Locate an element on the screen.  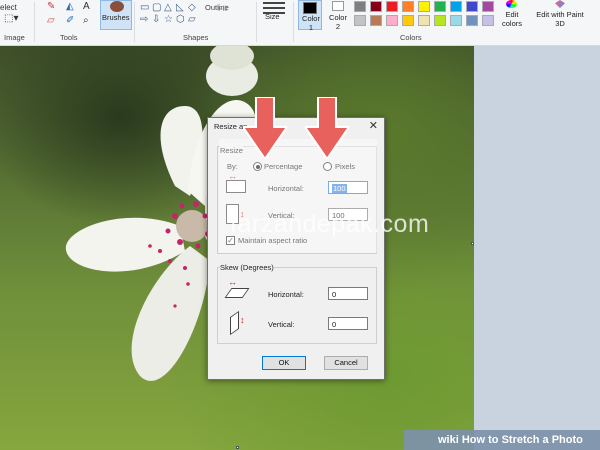
down-arrow-shape-icon: ⇩ is located at coordinates (156, 19).